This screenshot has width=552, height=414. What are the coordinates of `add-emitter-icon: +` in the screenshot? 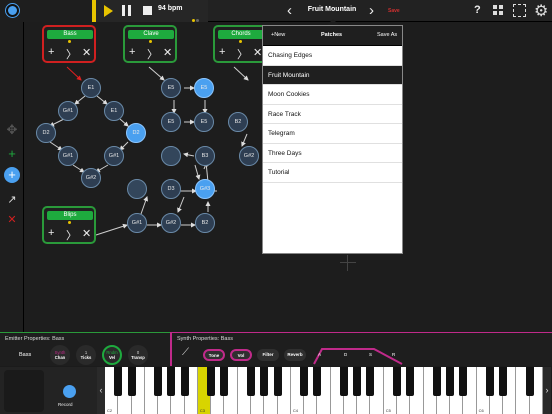 It's located at (12, 154).